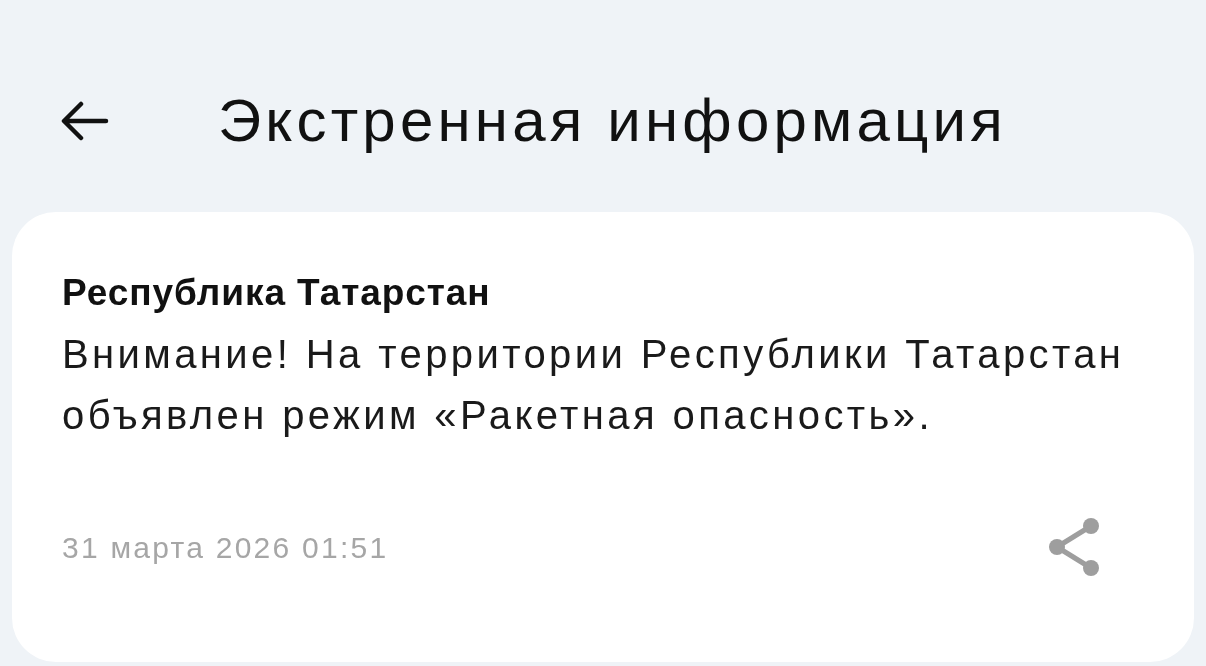  Describe the element at coordinates (594, 385) in the screenshot. I see `alert-message: Внимание! На территории Республики Татарстан объявлен режим «Ракетная опасность».` at that location.